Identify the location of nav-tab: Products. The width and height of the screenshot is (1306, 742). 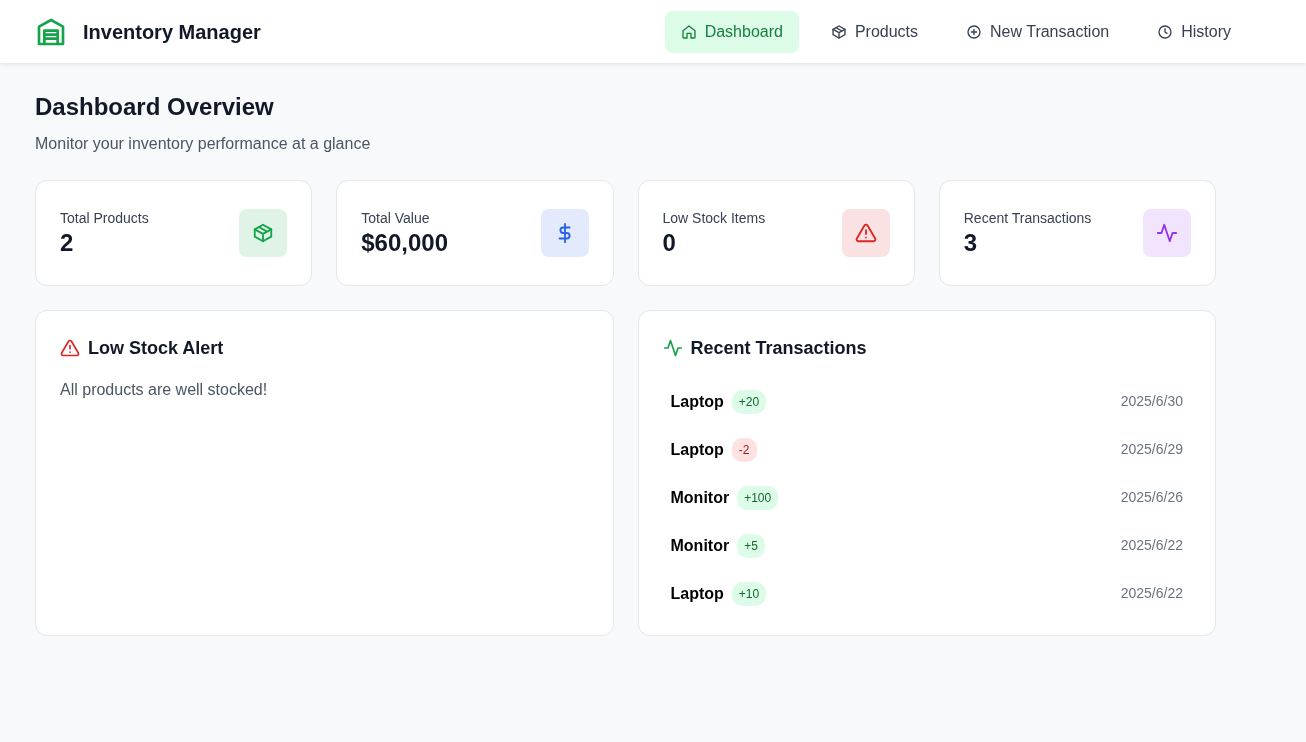
(874, 31).